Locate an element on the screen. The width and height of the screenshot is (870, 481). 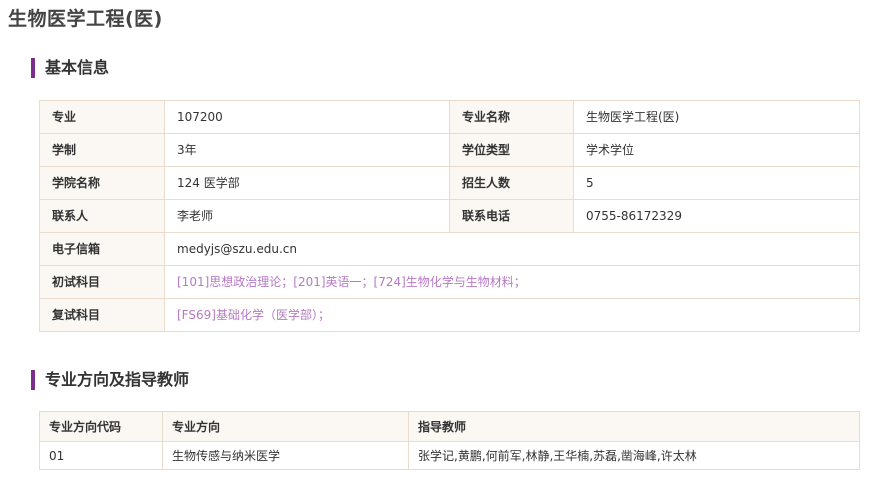
degree-value: 学术学位 is located at coordinates (716, 150).